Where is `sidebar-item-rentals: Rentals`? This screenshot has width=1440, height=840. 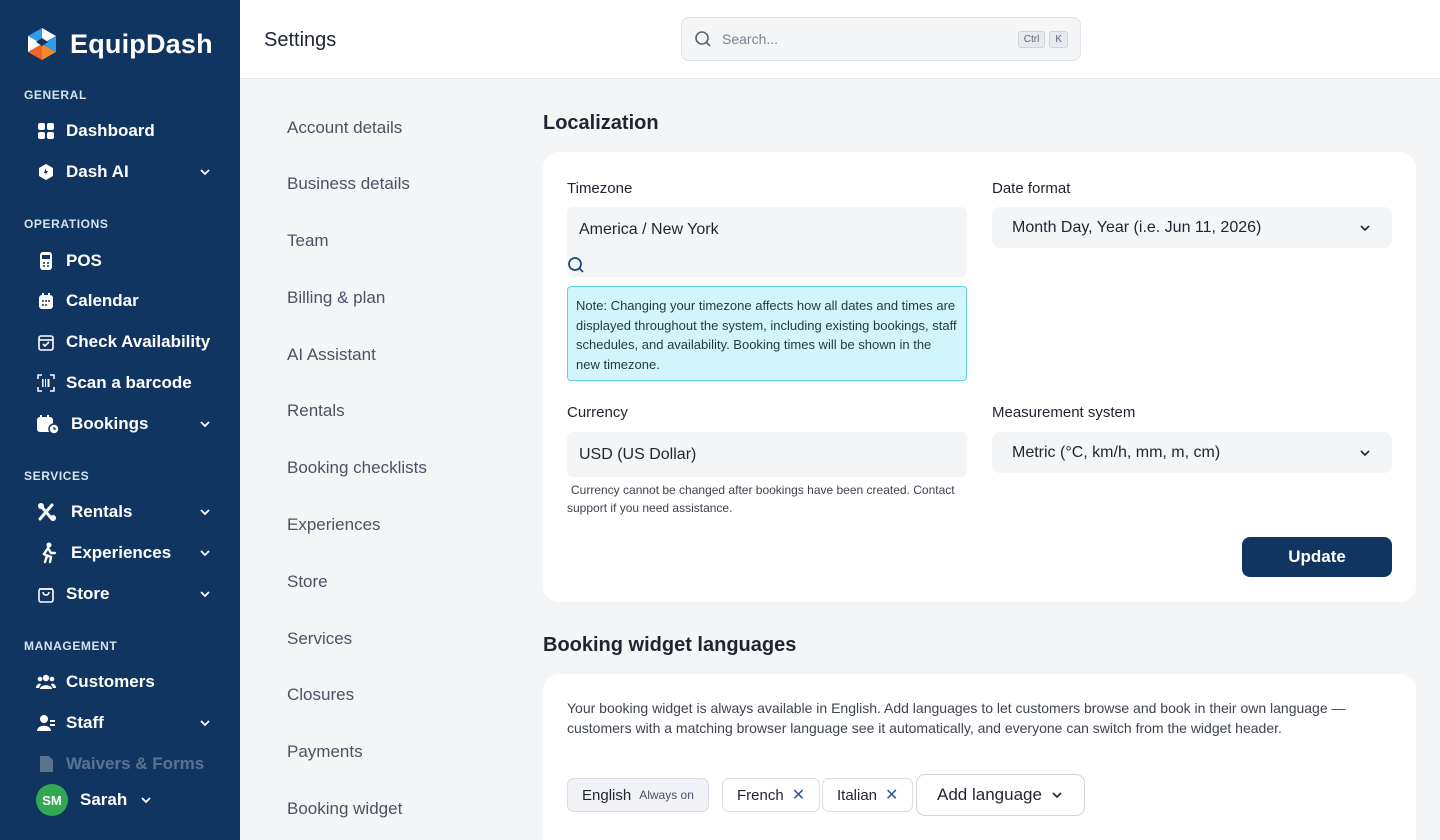
sidebar-item-rentals: Rentals is located at coordinates (124, 512).